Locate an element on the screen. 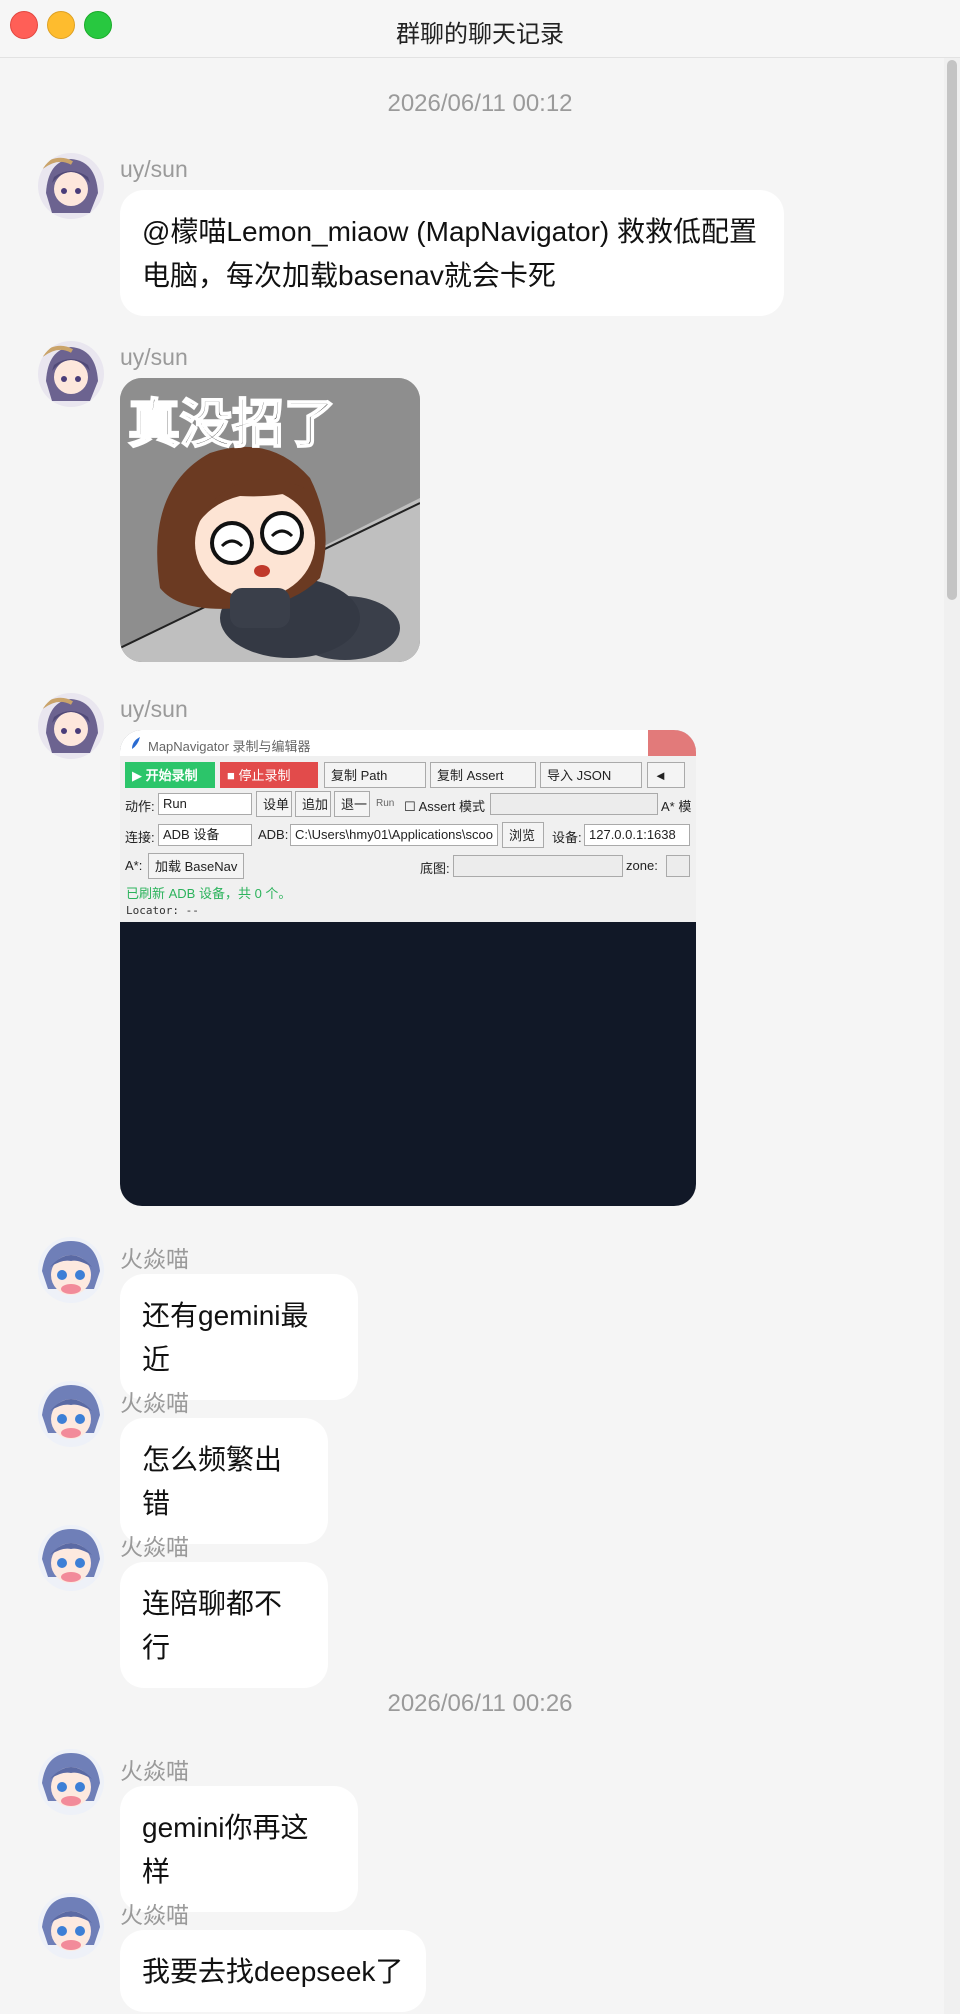  adb-label: ADB: is located at coordinates (273, 834).